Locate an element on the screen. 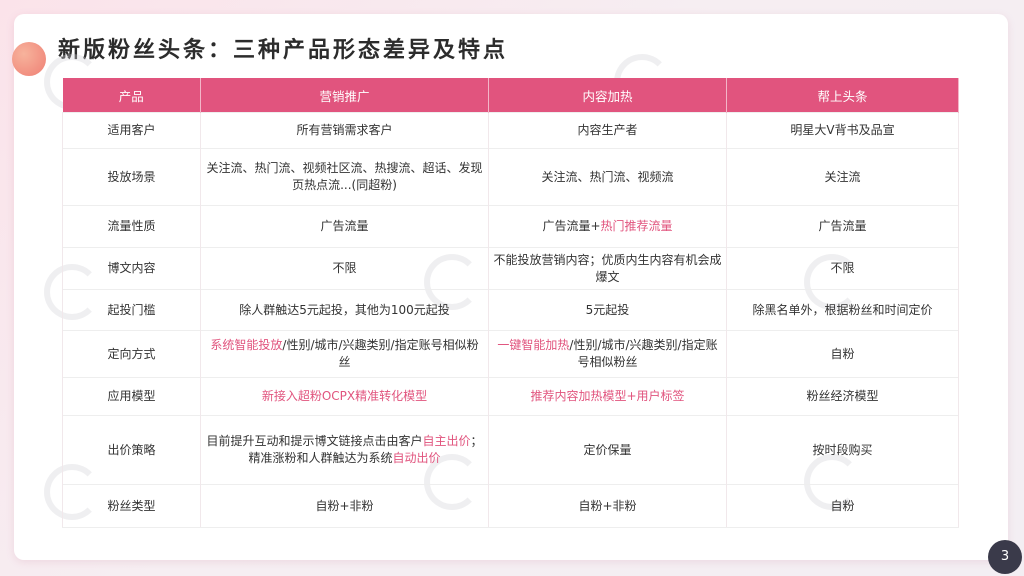 The image size is (1024, 576). cell-text: 按时段购买 is located at coordinates (842, 449).